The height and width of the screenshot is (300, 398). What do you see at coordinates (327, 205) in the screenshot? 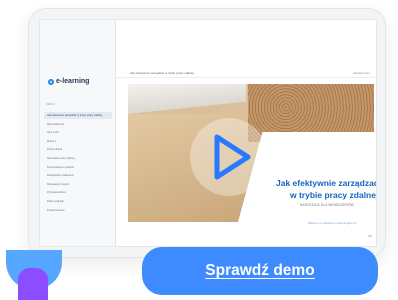
I see `video-subline: NARZĘDZIA DLA MENEDŻERÓW` at bounding box center [327, 205].